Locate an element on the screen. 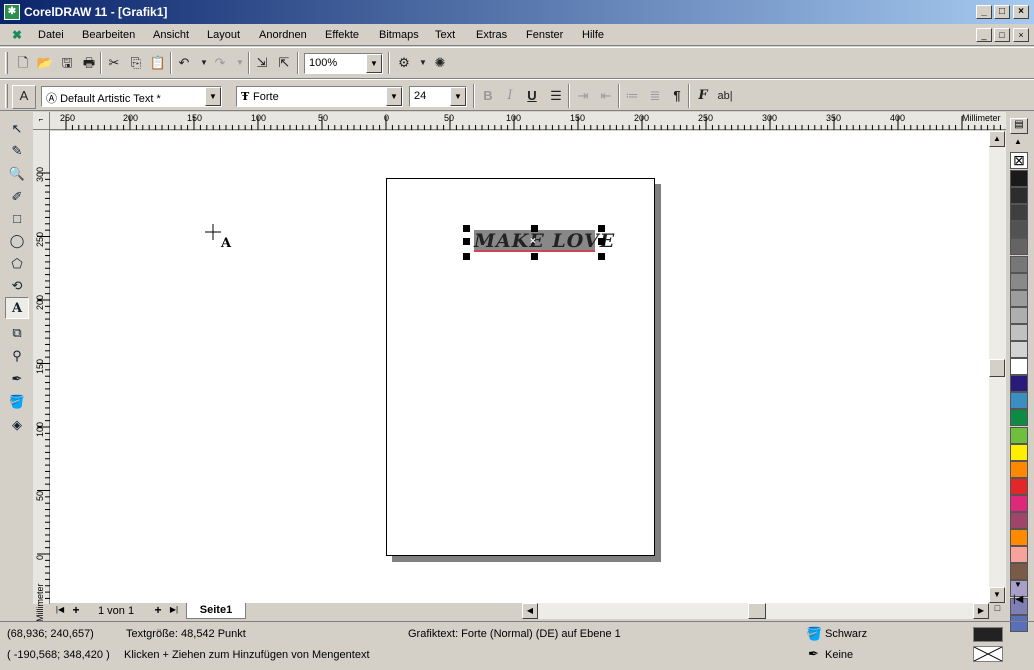  export-icon: ⇱ is located at coordinates (284, 63).